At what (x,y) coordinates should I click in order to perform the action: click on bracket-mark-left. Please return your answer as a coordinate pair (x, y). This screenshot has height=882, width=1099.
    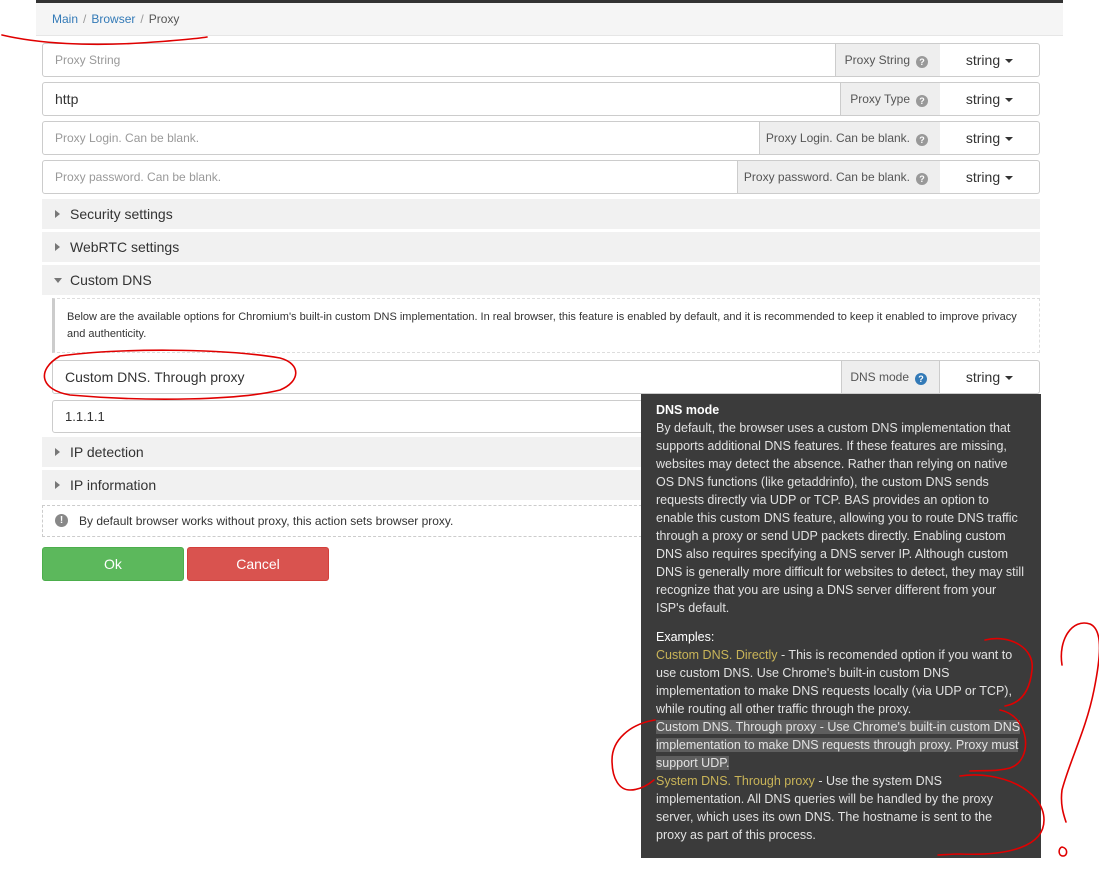
    Looking at the image, I should click on (633, 755).